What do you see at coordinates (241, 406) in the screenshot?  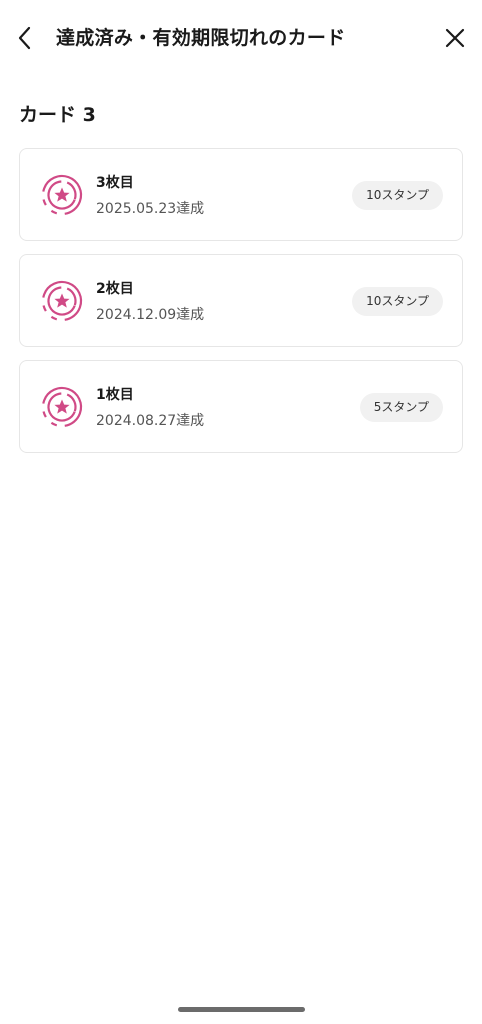 I see `card-item: 1枚目 2024.08.27達成 5スタンプ` at bounding box center [241, 406].